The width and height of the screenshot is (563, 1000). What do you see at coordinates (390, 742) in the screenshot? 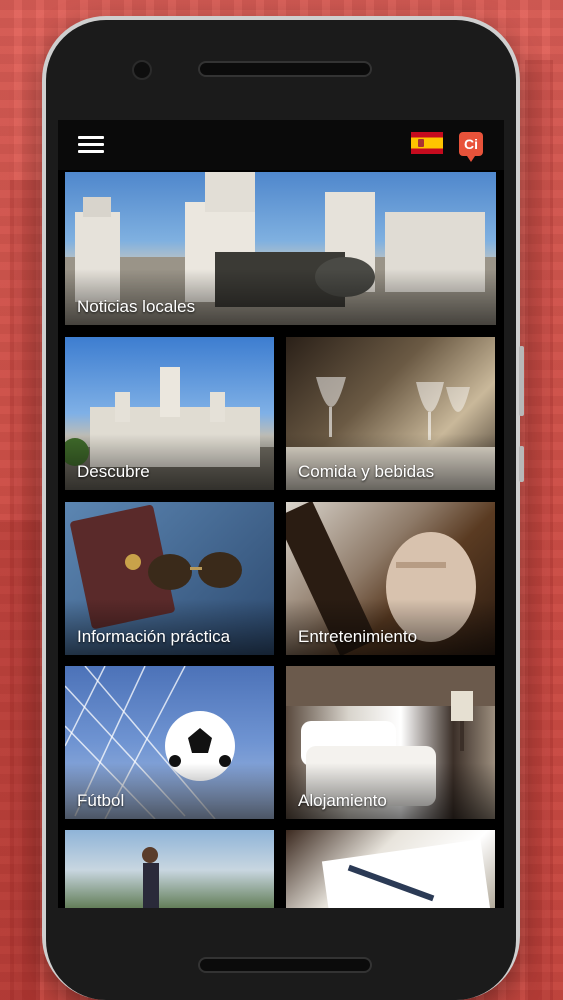
I see `tile-alojamiento: Alojamiento` at bounding box center [390, 742].